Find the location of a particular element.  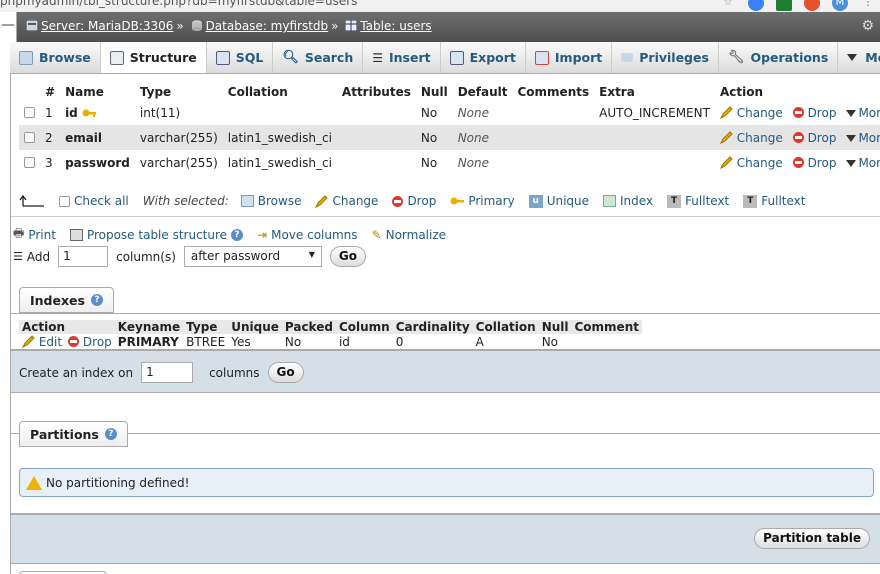

create-index-bar: Create an index on 1 columns Go is located at coordinates (445, 371).